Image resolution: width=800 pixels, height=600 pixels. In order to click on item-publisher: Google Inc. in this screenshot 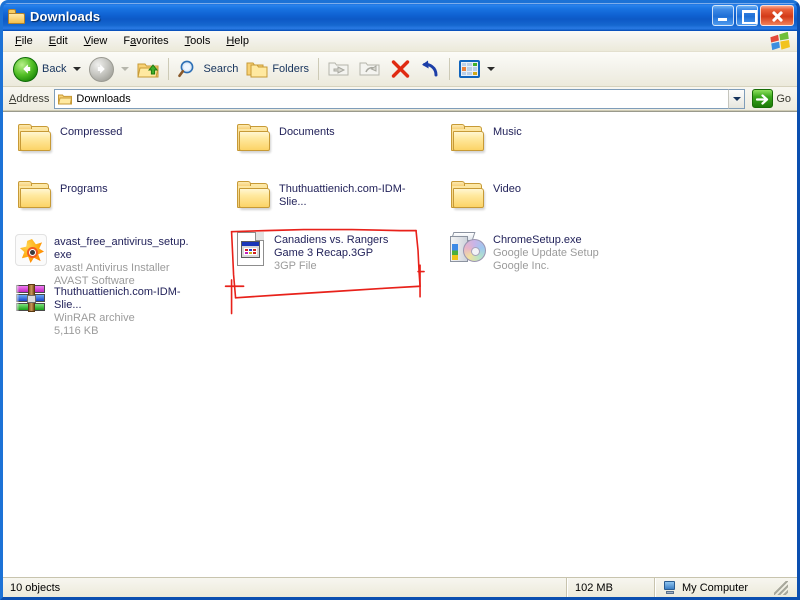, I will do `click(521, 266)`.